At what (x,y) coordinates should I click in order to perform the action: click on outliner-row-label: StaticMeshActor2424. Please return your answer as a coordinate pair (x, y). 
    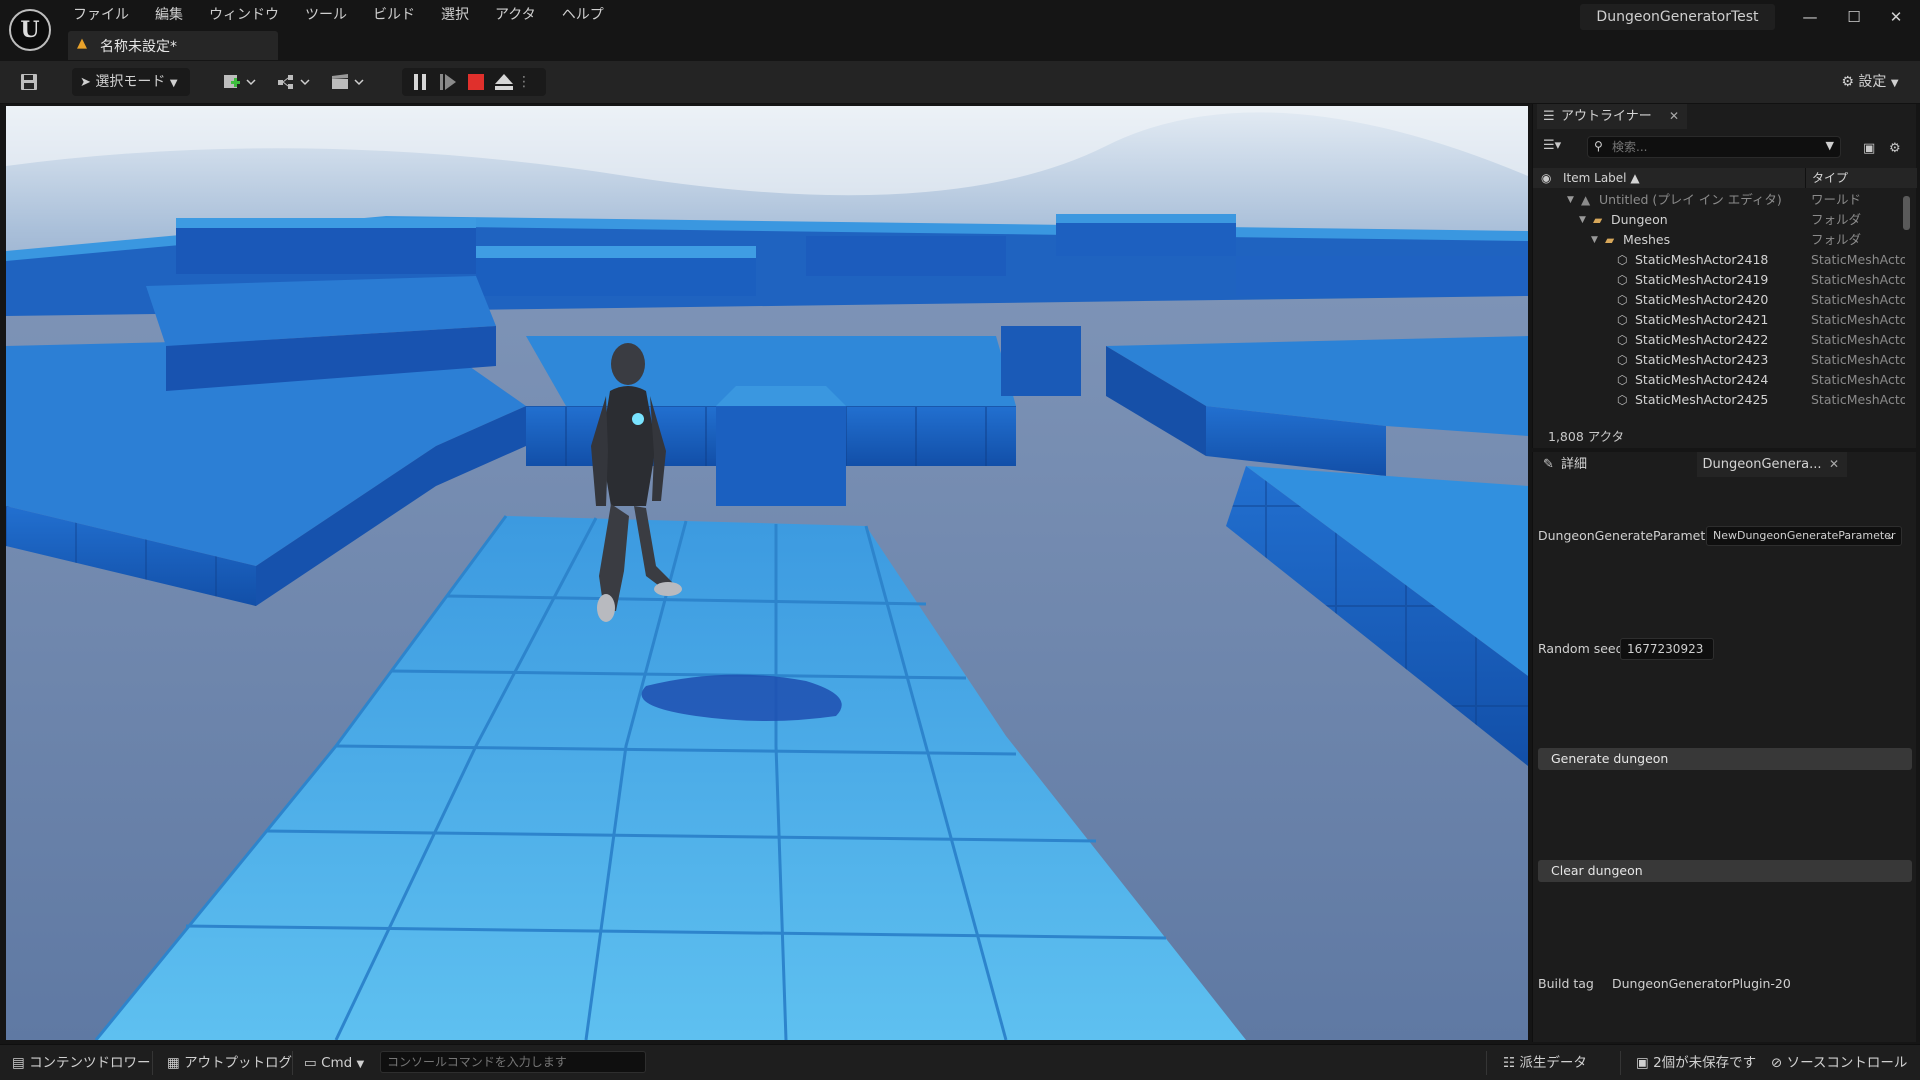
    Looking at the image, I should click on (1702, 379).